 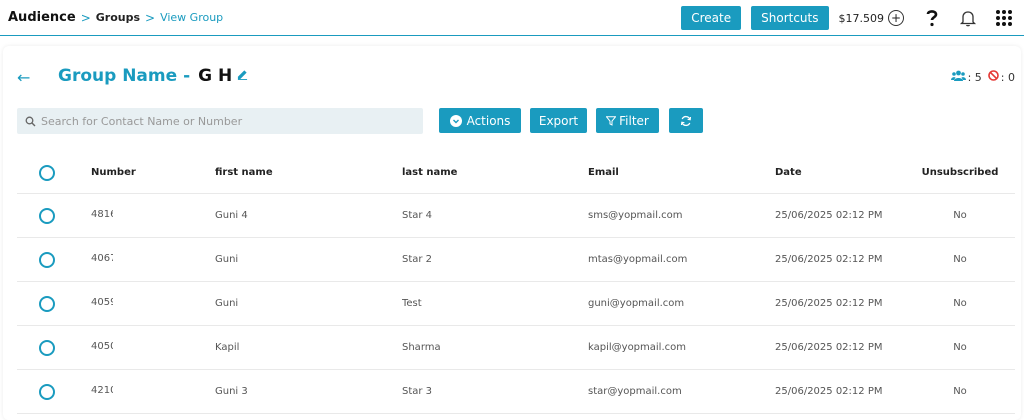 What do you see at coordinates (896, 18) in the screenshot?
I see `add-credits-icon: +` at bounding box center [896, 18].